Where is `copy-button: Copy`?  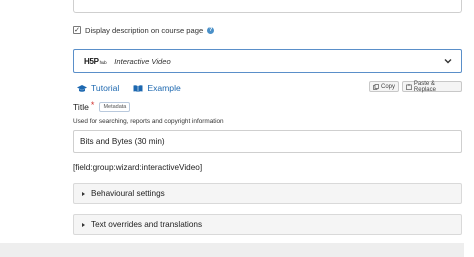
copy-button: Copy is located at coordinates (384, 86).